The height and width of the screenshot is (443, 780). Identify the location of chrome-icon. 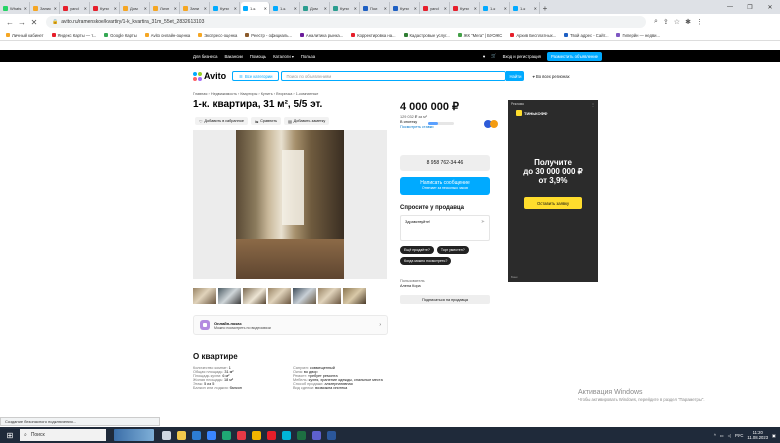
(256, 435).